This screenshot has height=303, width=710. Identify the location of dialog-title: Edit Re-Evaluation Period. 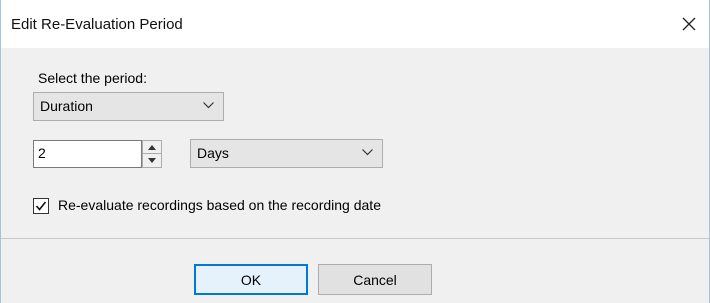
(97, 24).